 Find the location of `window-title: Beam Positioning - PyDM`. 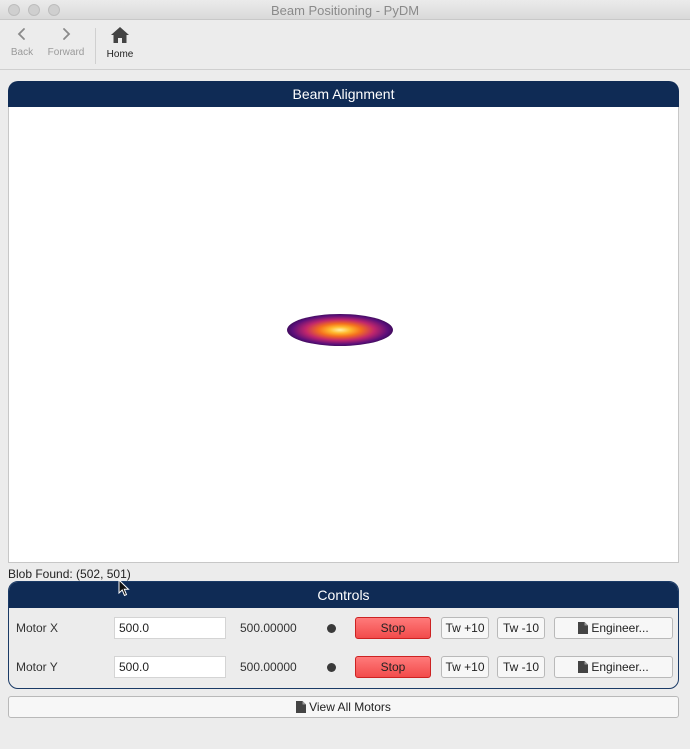

window-title: Beam Positioning - PyDM is located at coordinates (345, 10).